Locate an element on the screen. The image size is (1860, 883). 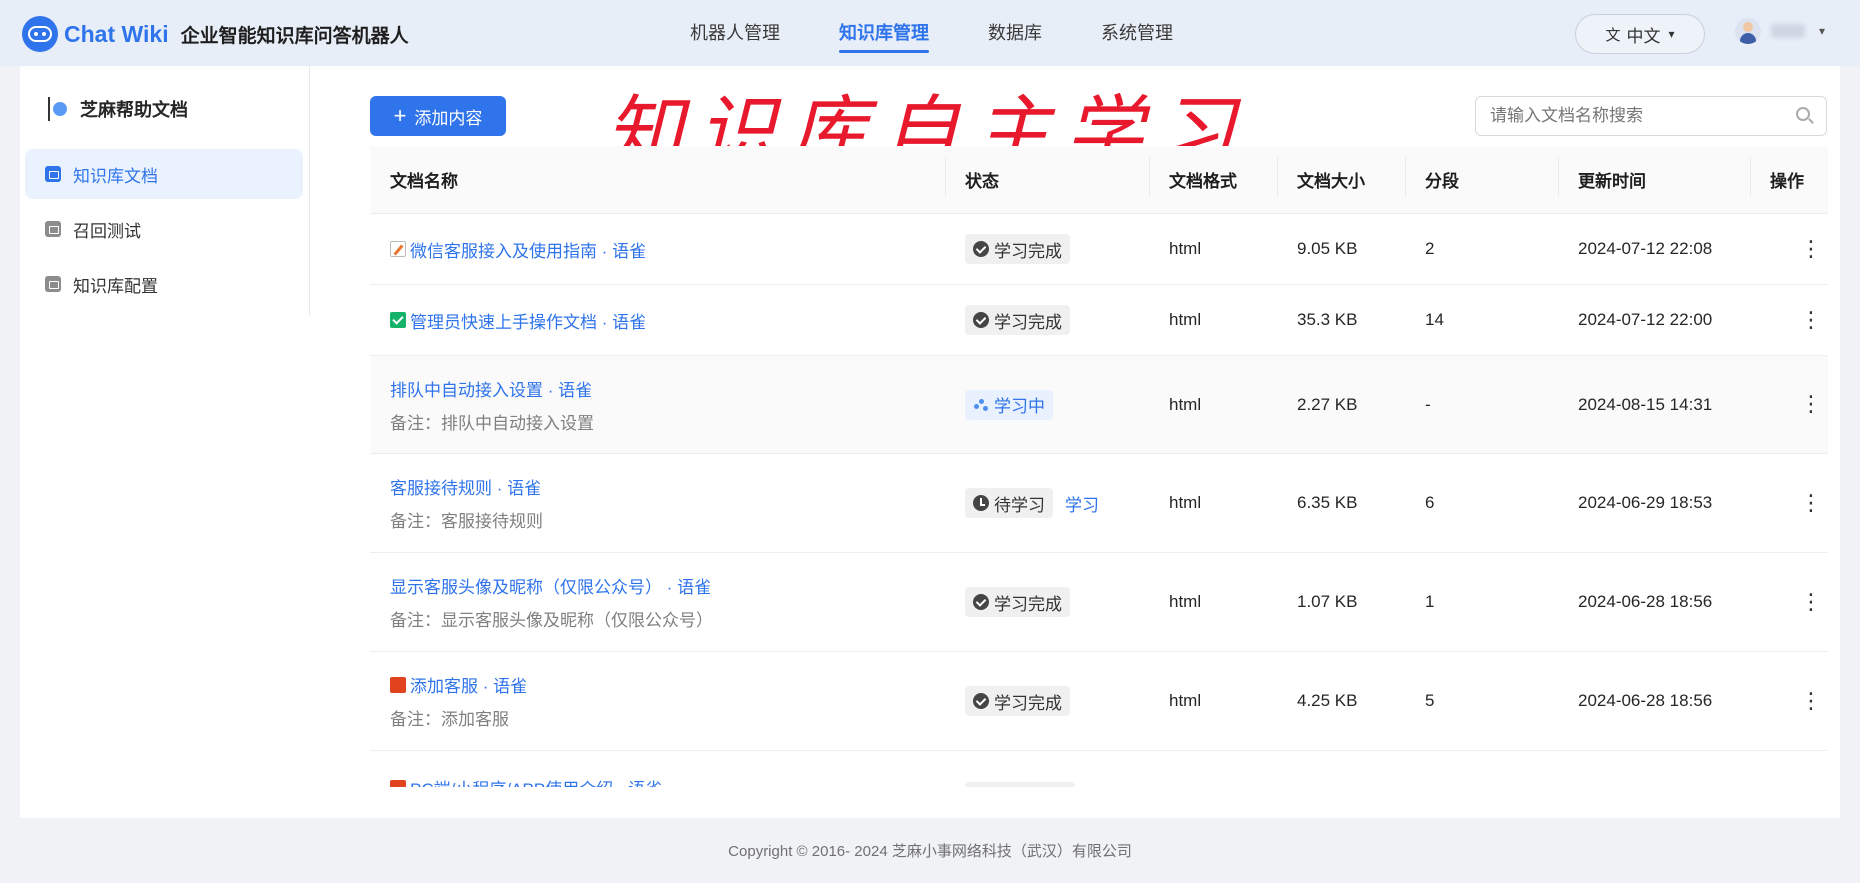
add-content-button: + 添加内容 is located at coordinates (438, 116).